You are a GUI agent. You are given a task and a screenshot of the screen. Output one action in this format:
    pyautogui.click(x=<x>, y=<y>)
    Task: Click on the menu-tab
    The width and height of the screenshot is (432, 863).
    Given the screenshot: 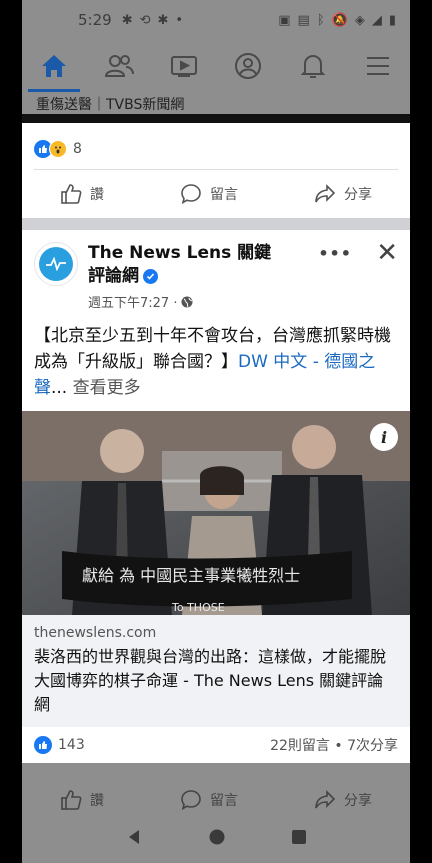 What is the action you would take?
    pyautogui.click(x=378, y=66)
    